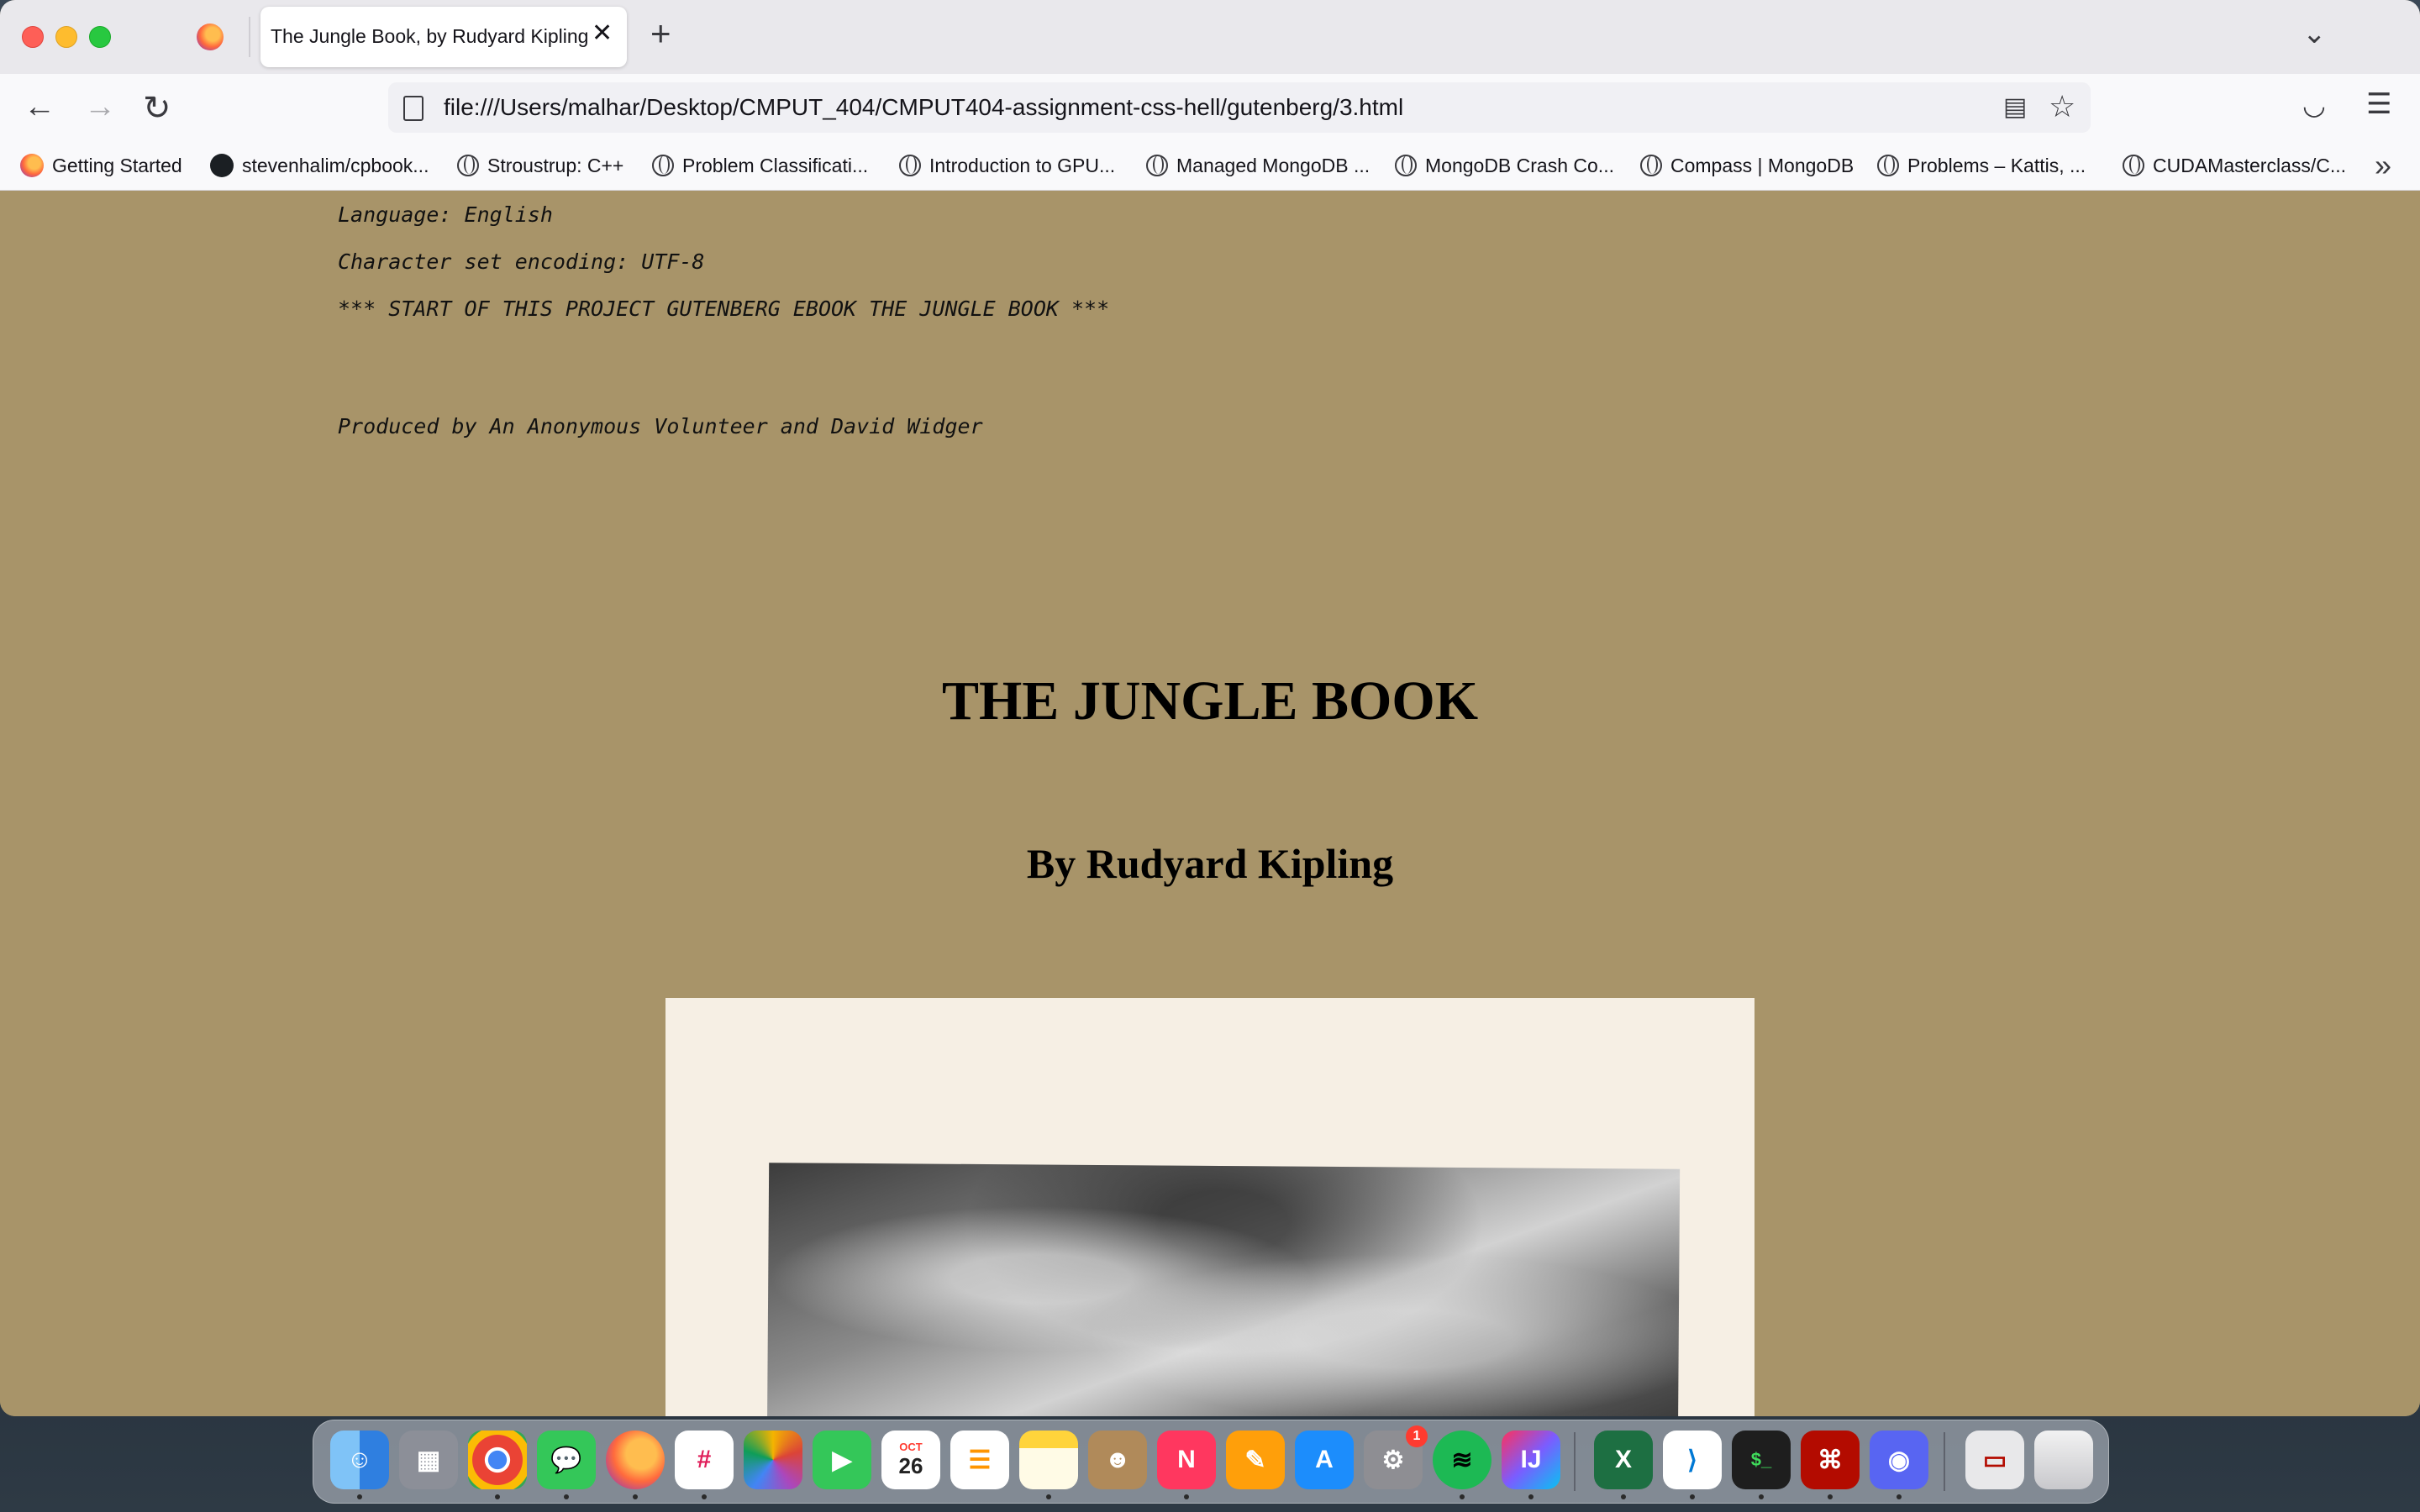 This screenshot has height=1512, width=2420. Describe the element at coordinates (2378, 104) in the screenshot. I see `hamburger-menu-icon: ☰` at that location.